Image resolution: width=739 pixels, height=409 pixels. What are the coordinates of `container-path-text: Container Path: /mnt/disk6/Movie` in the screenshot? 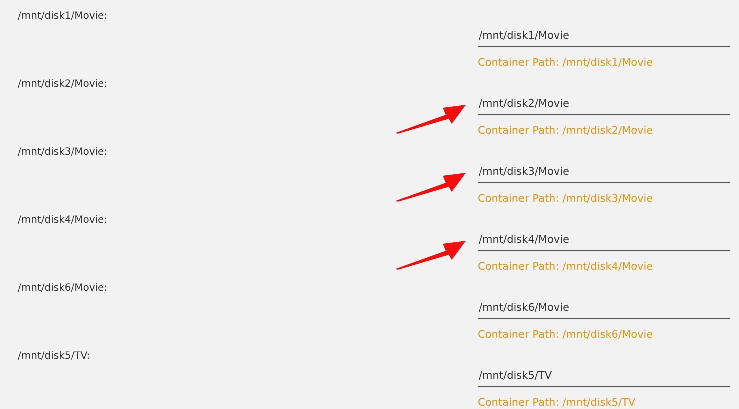 It's located at (566, 335).